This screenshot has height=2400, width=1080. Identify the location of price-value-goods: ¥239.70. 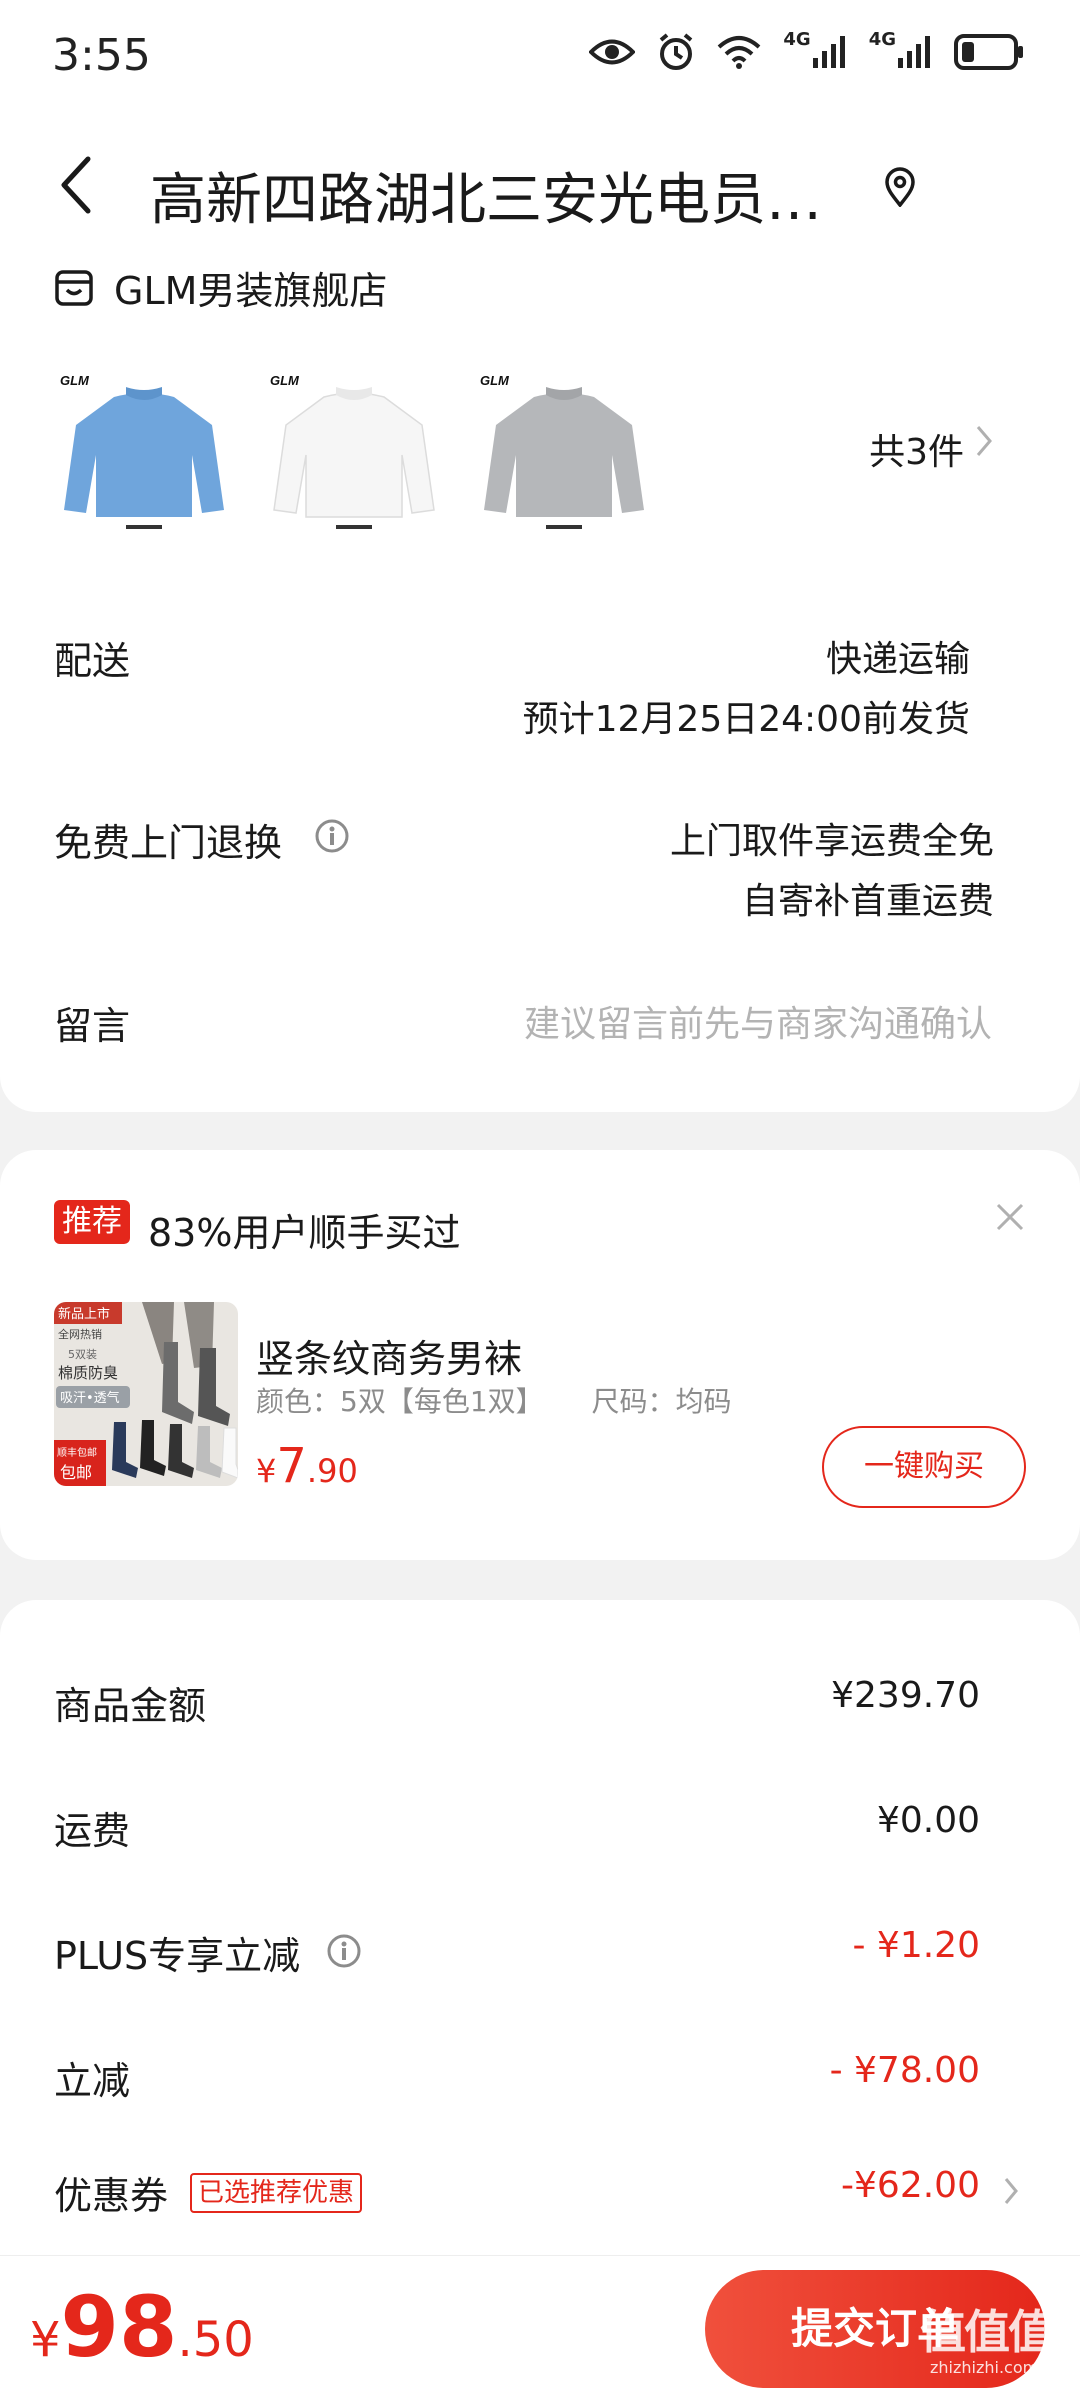
(905, 1695).